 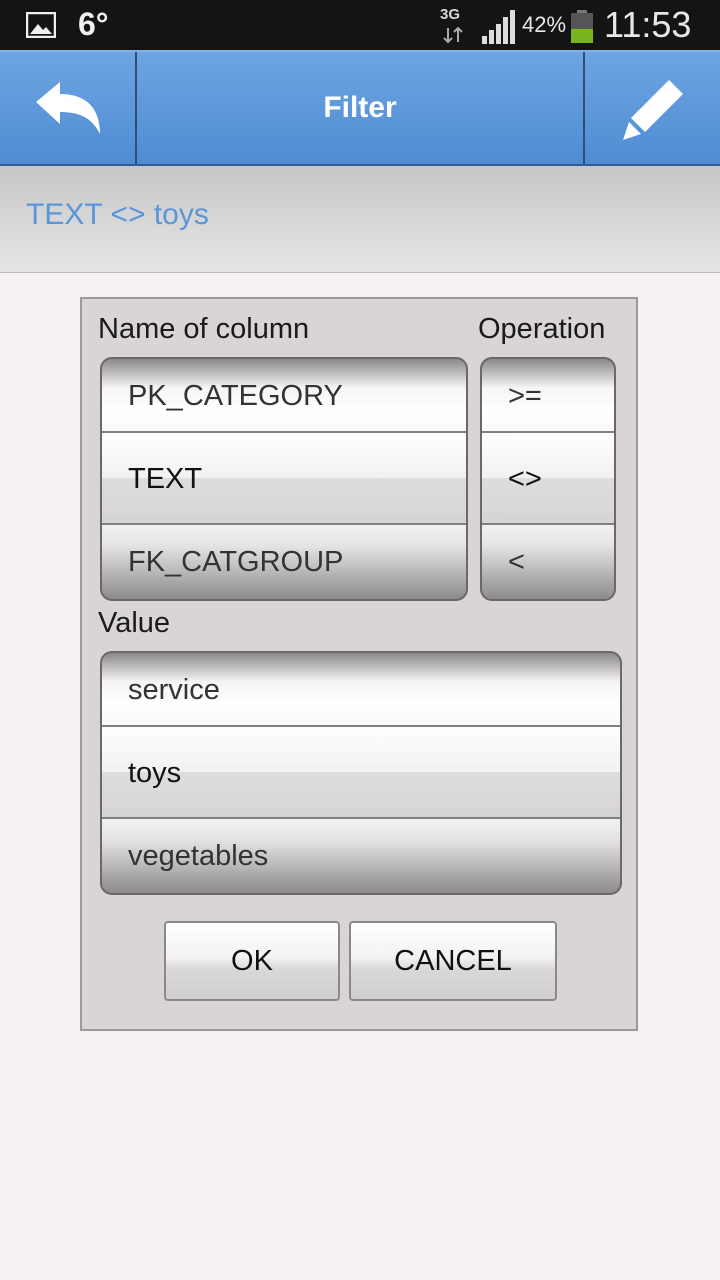 What do you see at coordinates (361, 854) in the screenshot?
I see `value-option: vegetables` at bounding box center [361, 854].